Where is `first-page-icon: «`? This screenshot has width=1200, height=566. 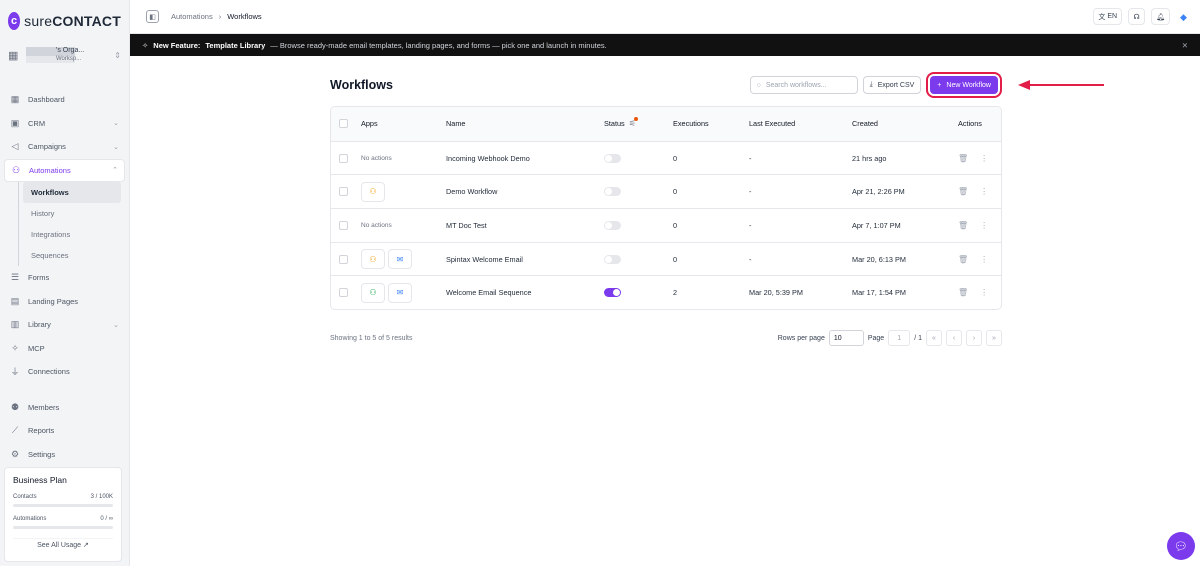
first-page-icon: « is located at coordinates (934, 338).